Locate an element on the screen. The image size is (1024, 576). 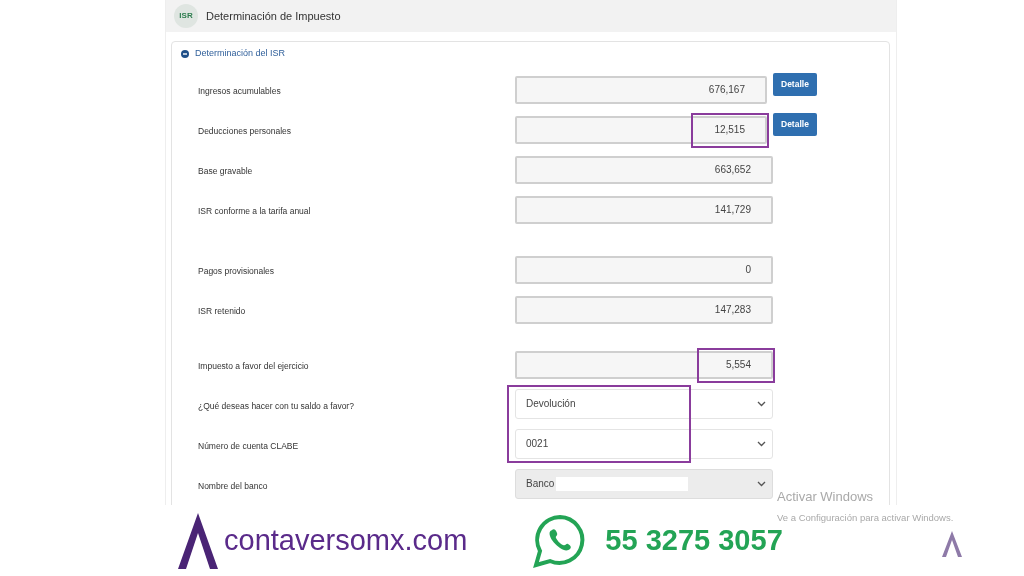
readonly-field: 5,554 is located at coordinates (644, 364).